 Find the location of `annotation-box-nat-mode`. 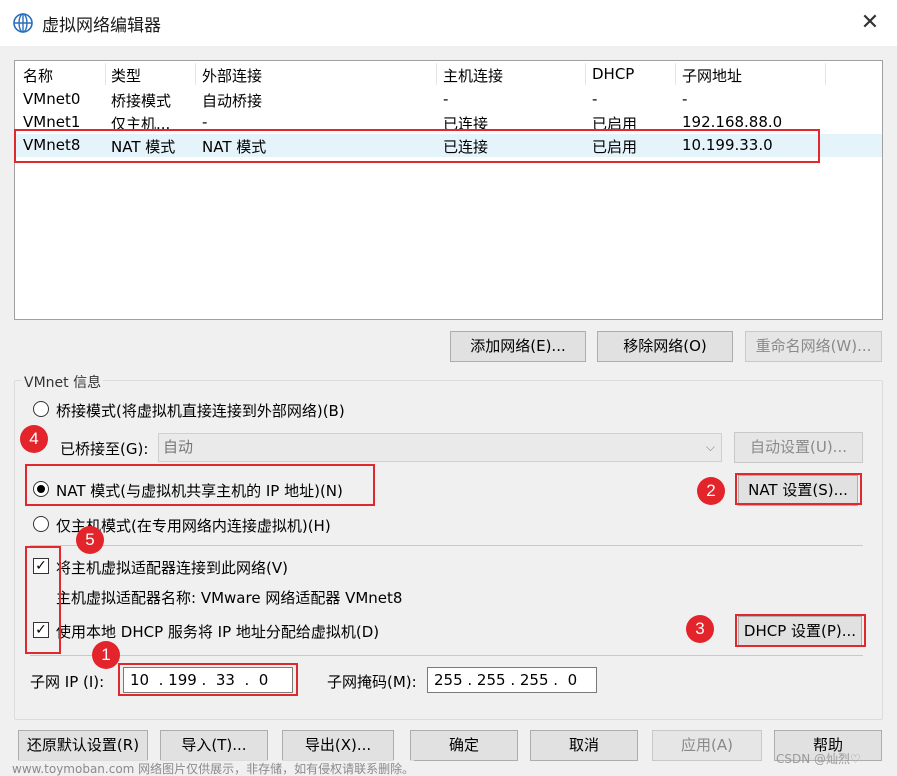

annotation-box-nat-mode is located at coordinates (200, 485).